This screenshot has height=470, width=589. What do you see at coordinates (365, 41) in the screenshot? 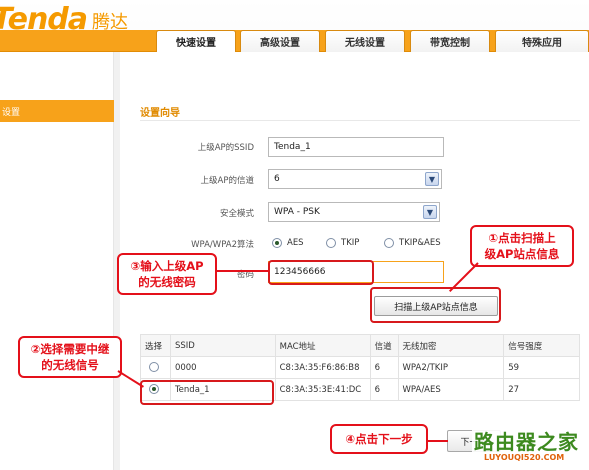
I see `tab-wireless: 无线设置` at bounding box center [365, 41].